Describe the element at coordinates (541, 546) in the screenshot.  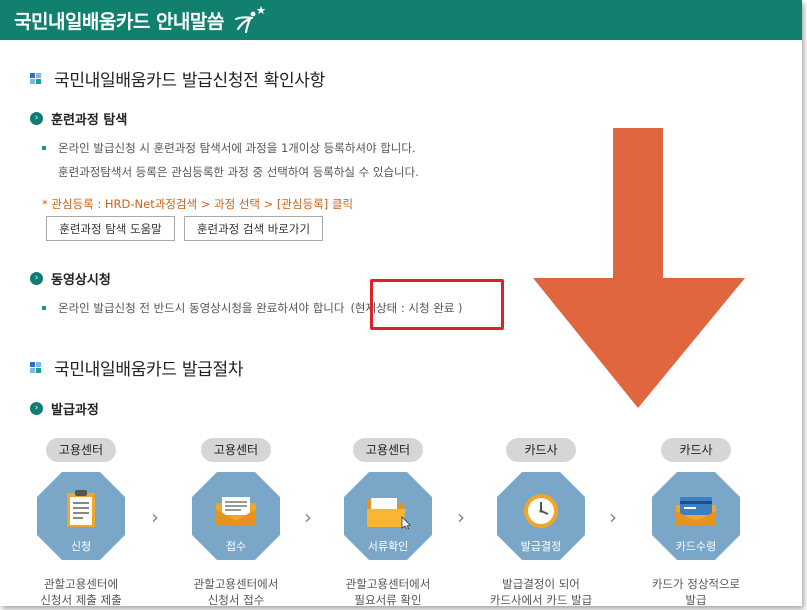
I see `step-label: 발급결정` at that location.